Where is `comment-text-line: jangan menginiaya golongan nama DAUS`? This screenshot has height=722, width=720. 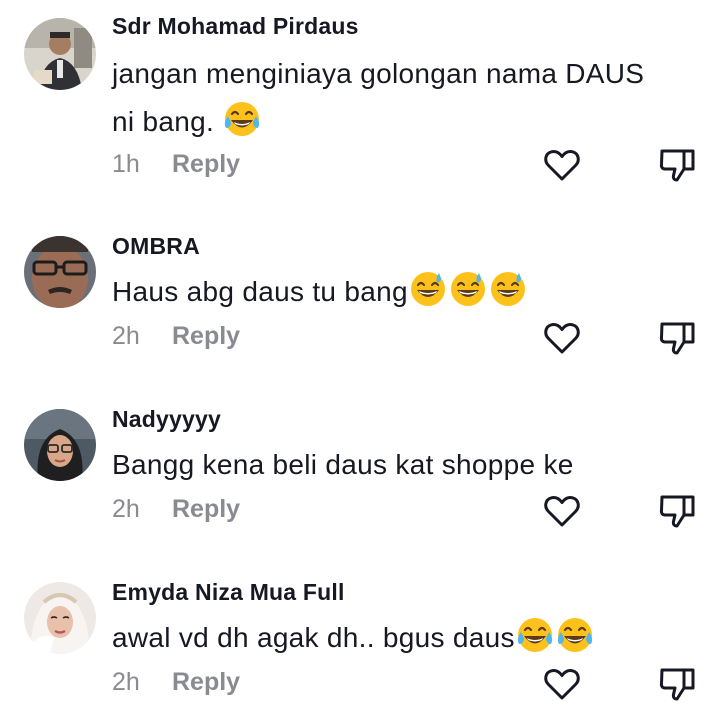 comment-text-line: jangan menginiaya golongan nama DAUS is located at coordinates (378, 73).